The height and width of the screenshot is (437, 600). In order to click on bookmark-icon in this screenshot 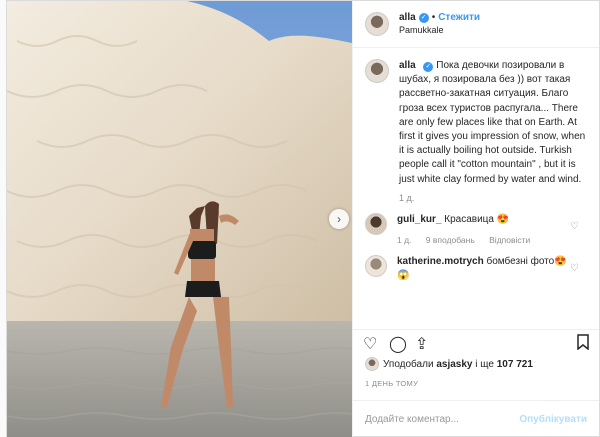, I will do `click(583, 344)`.